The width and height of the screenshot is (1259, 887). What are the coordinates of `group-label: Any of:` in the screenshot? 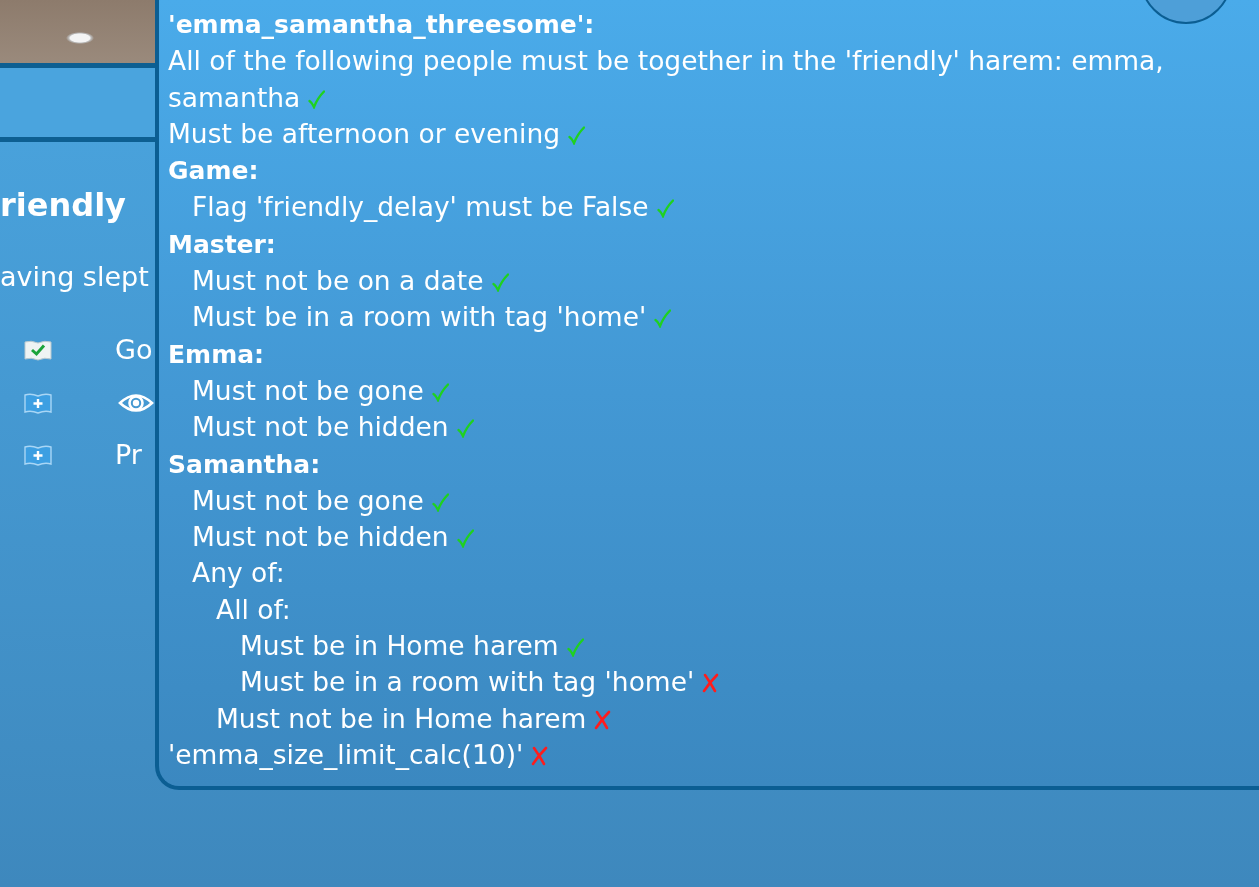 It's located at (238, 573).